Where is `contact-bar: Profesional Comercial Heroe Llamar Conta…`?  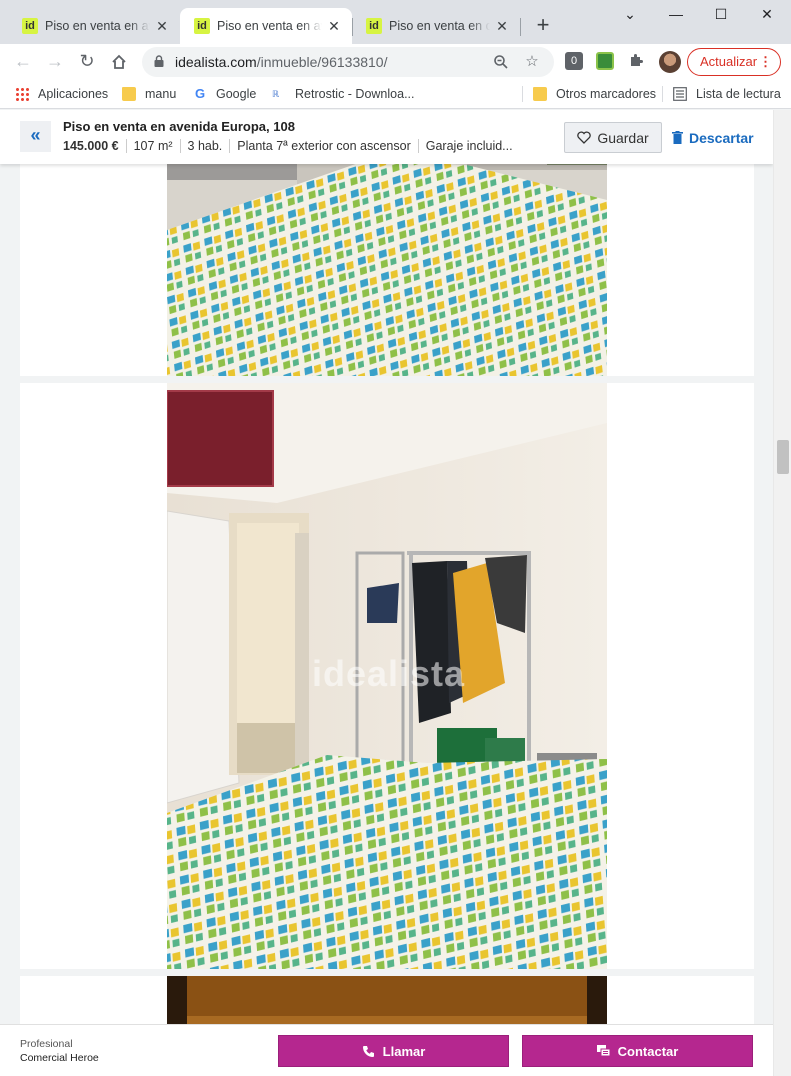
contact-bar: Profesional Comercial Heroe Llamar Conta… is located at coordinates (386, 1050).